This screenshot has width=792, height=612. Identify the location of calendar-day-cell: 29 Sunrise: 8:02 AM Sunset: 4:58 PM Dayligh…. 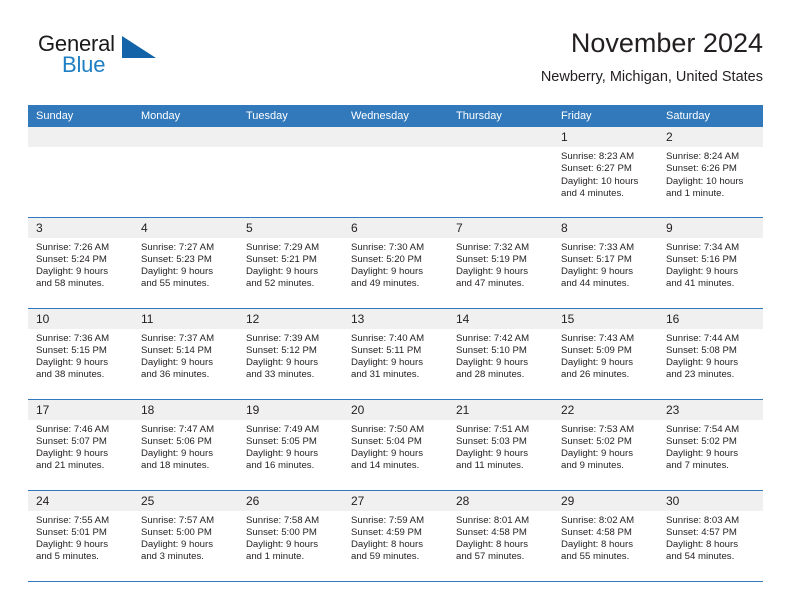
(605, 536).